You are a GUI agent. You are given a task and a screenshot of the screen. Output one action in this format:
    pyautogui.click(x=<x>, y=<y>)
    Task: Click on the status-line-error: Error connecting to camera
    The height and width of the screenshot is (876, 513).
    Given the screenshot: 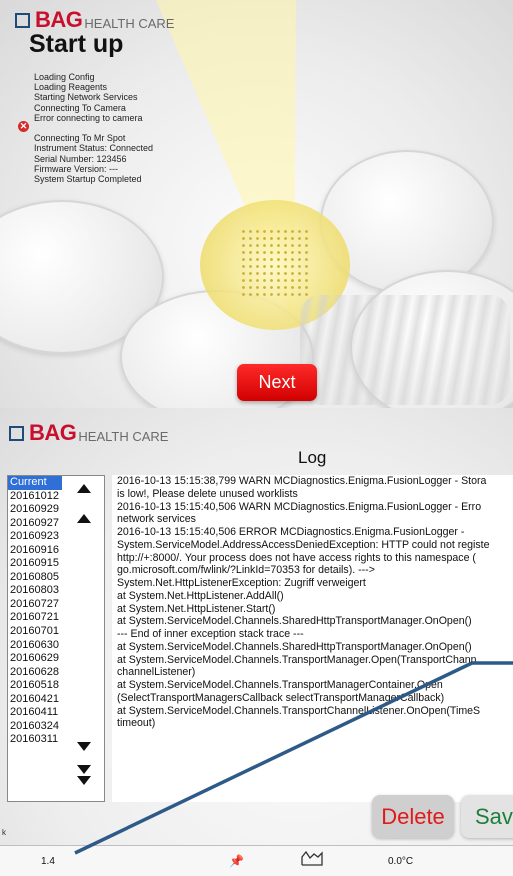 What is the action you would take?
    pyautogui.click(x=88, y=117)
    